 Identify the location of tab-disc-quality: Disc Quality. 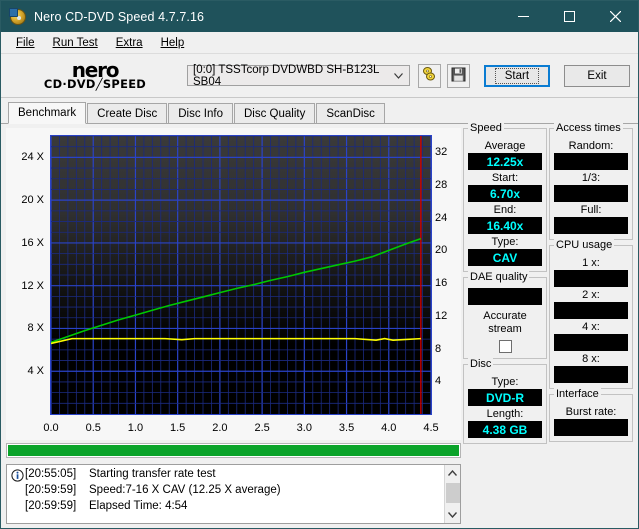
(275, 113).